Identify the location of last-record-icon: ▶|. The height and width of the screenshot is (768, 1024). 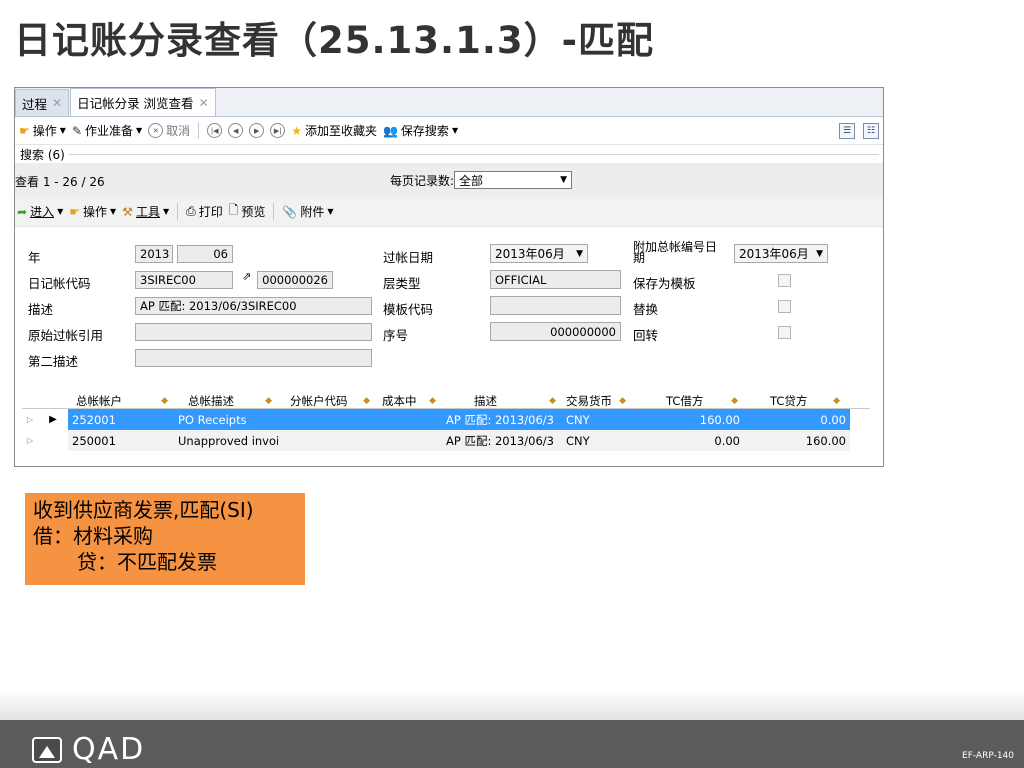
(278, 130).